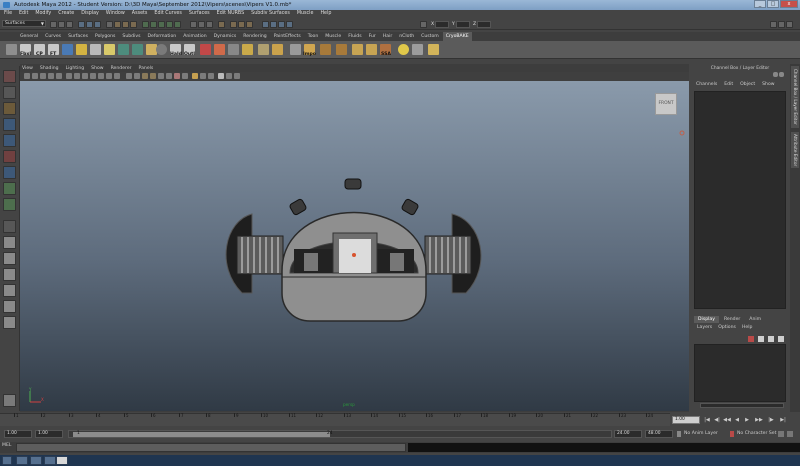 The height and width of the screenshot is (466, 800). What do you see at coordinates (747, 327) in the screenshot?
I see `layers-help-menu: Help` at bounding box center [747, 327].